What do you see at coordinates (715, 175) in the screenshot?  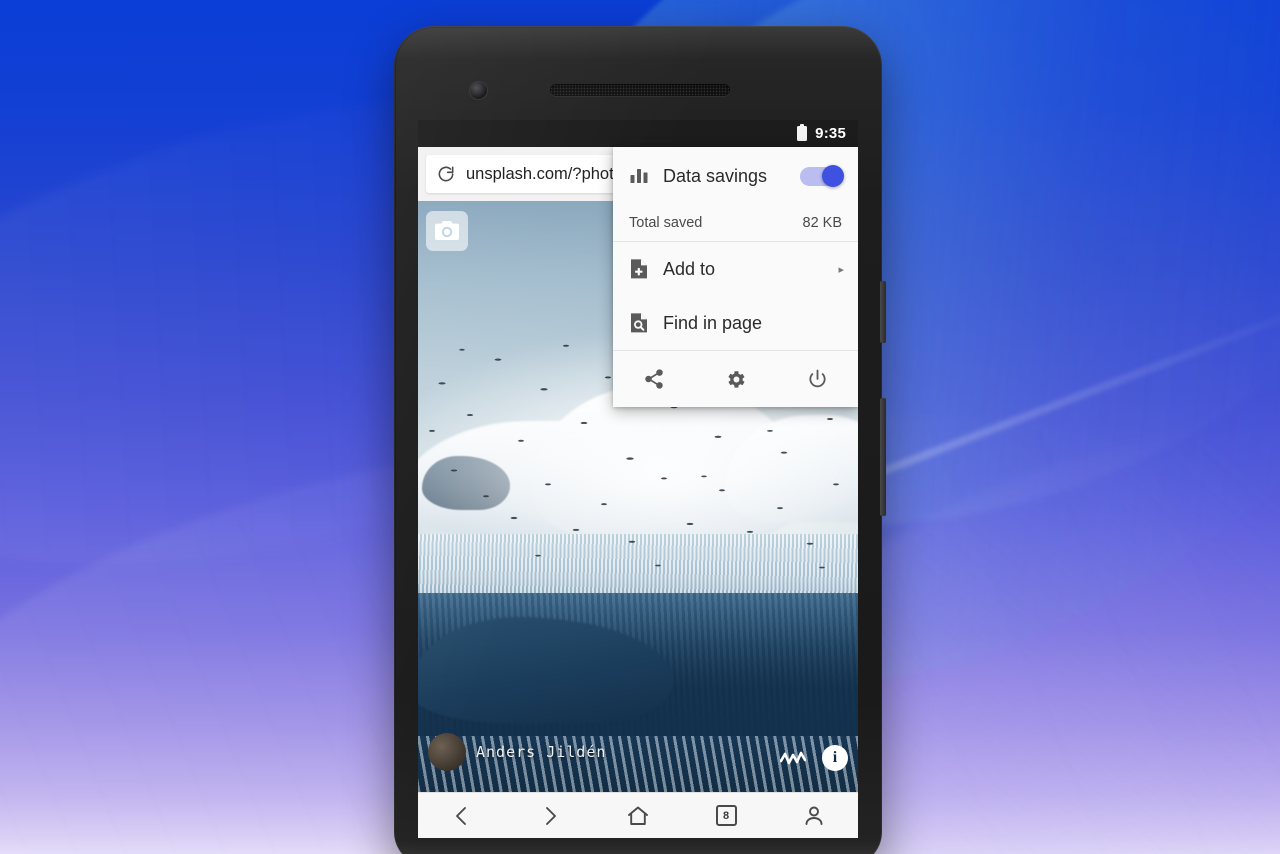 I see `menu-item-data-savings-label: Data savings` at bounding box center [715, 175].